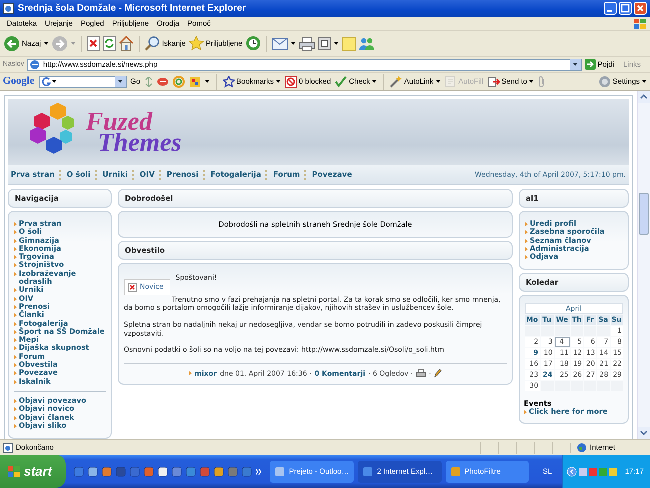  I want to click on people-icon, so click(366, 43).